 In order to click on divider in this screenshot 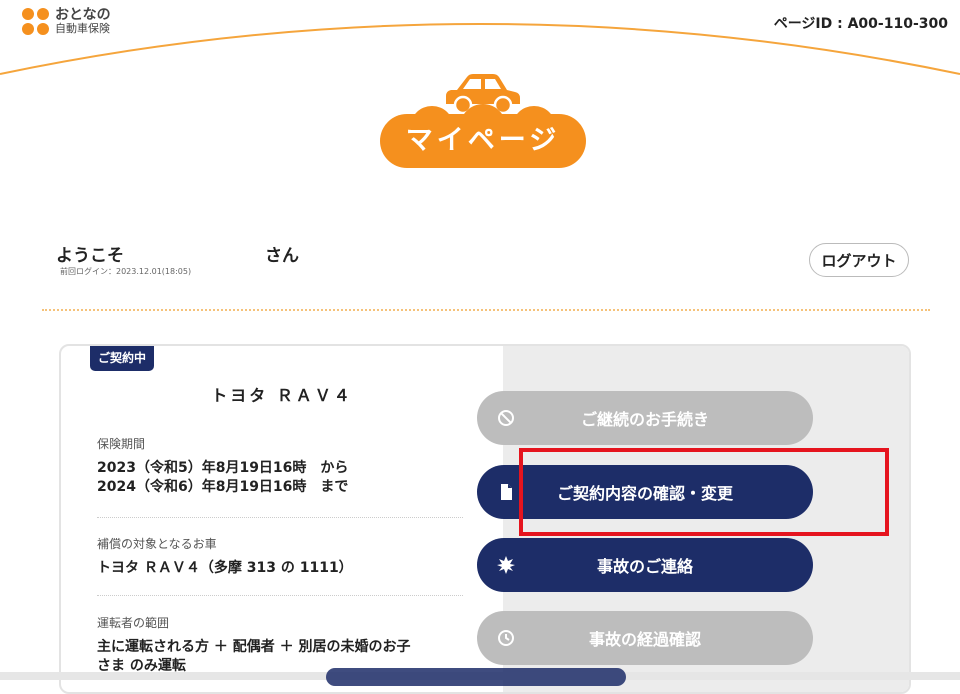, I will do `click(486, 310)`.